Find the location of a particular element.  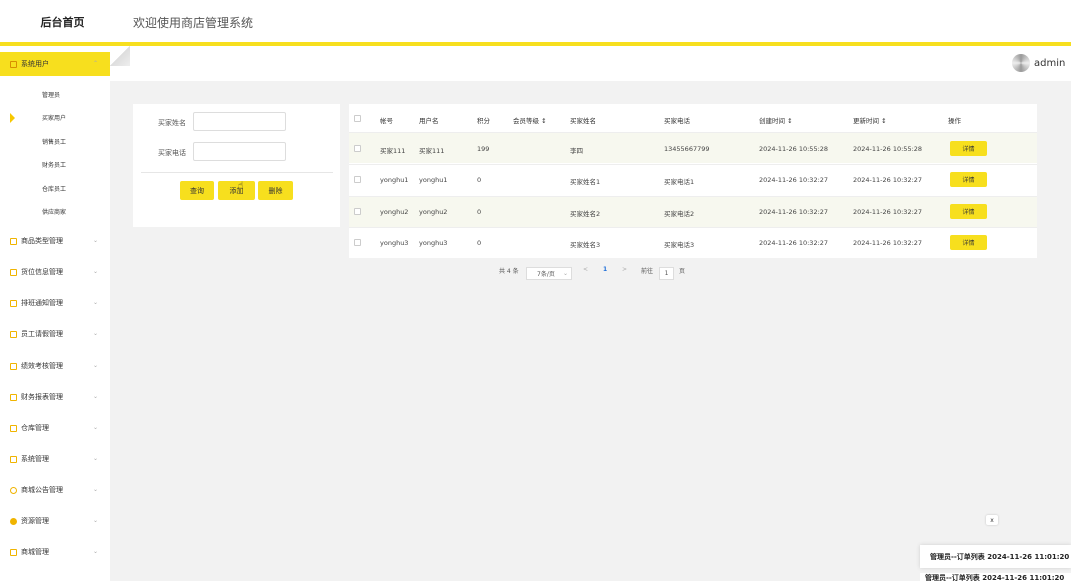

cell-username: yonghu3 is located at coordinates (433, 243).